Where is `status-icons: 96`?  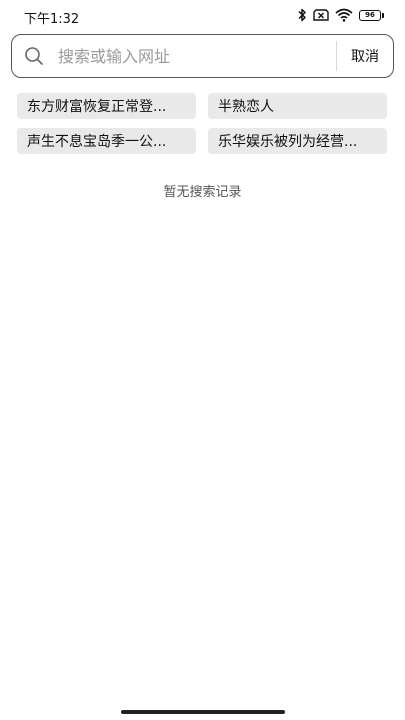 status-icons: 96 is located at coordinates (340, 15).